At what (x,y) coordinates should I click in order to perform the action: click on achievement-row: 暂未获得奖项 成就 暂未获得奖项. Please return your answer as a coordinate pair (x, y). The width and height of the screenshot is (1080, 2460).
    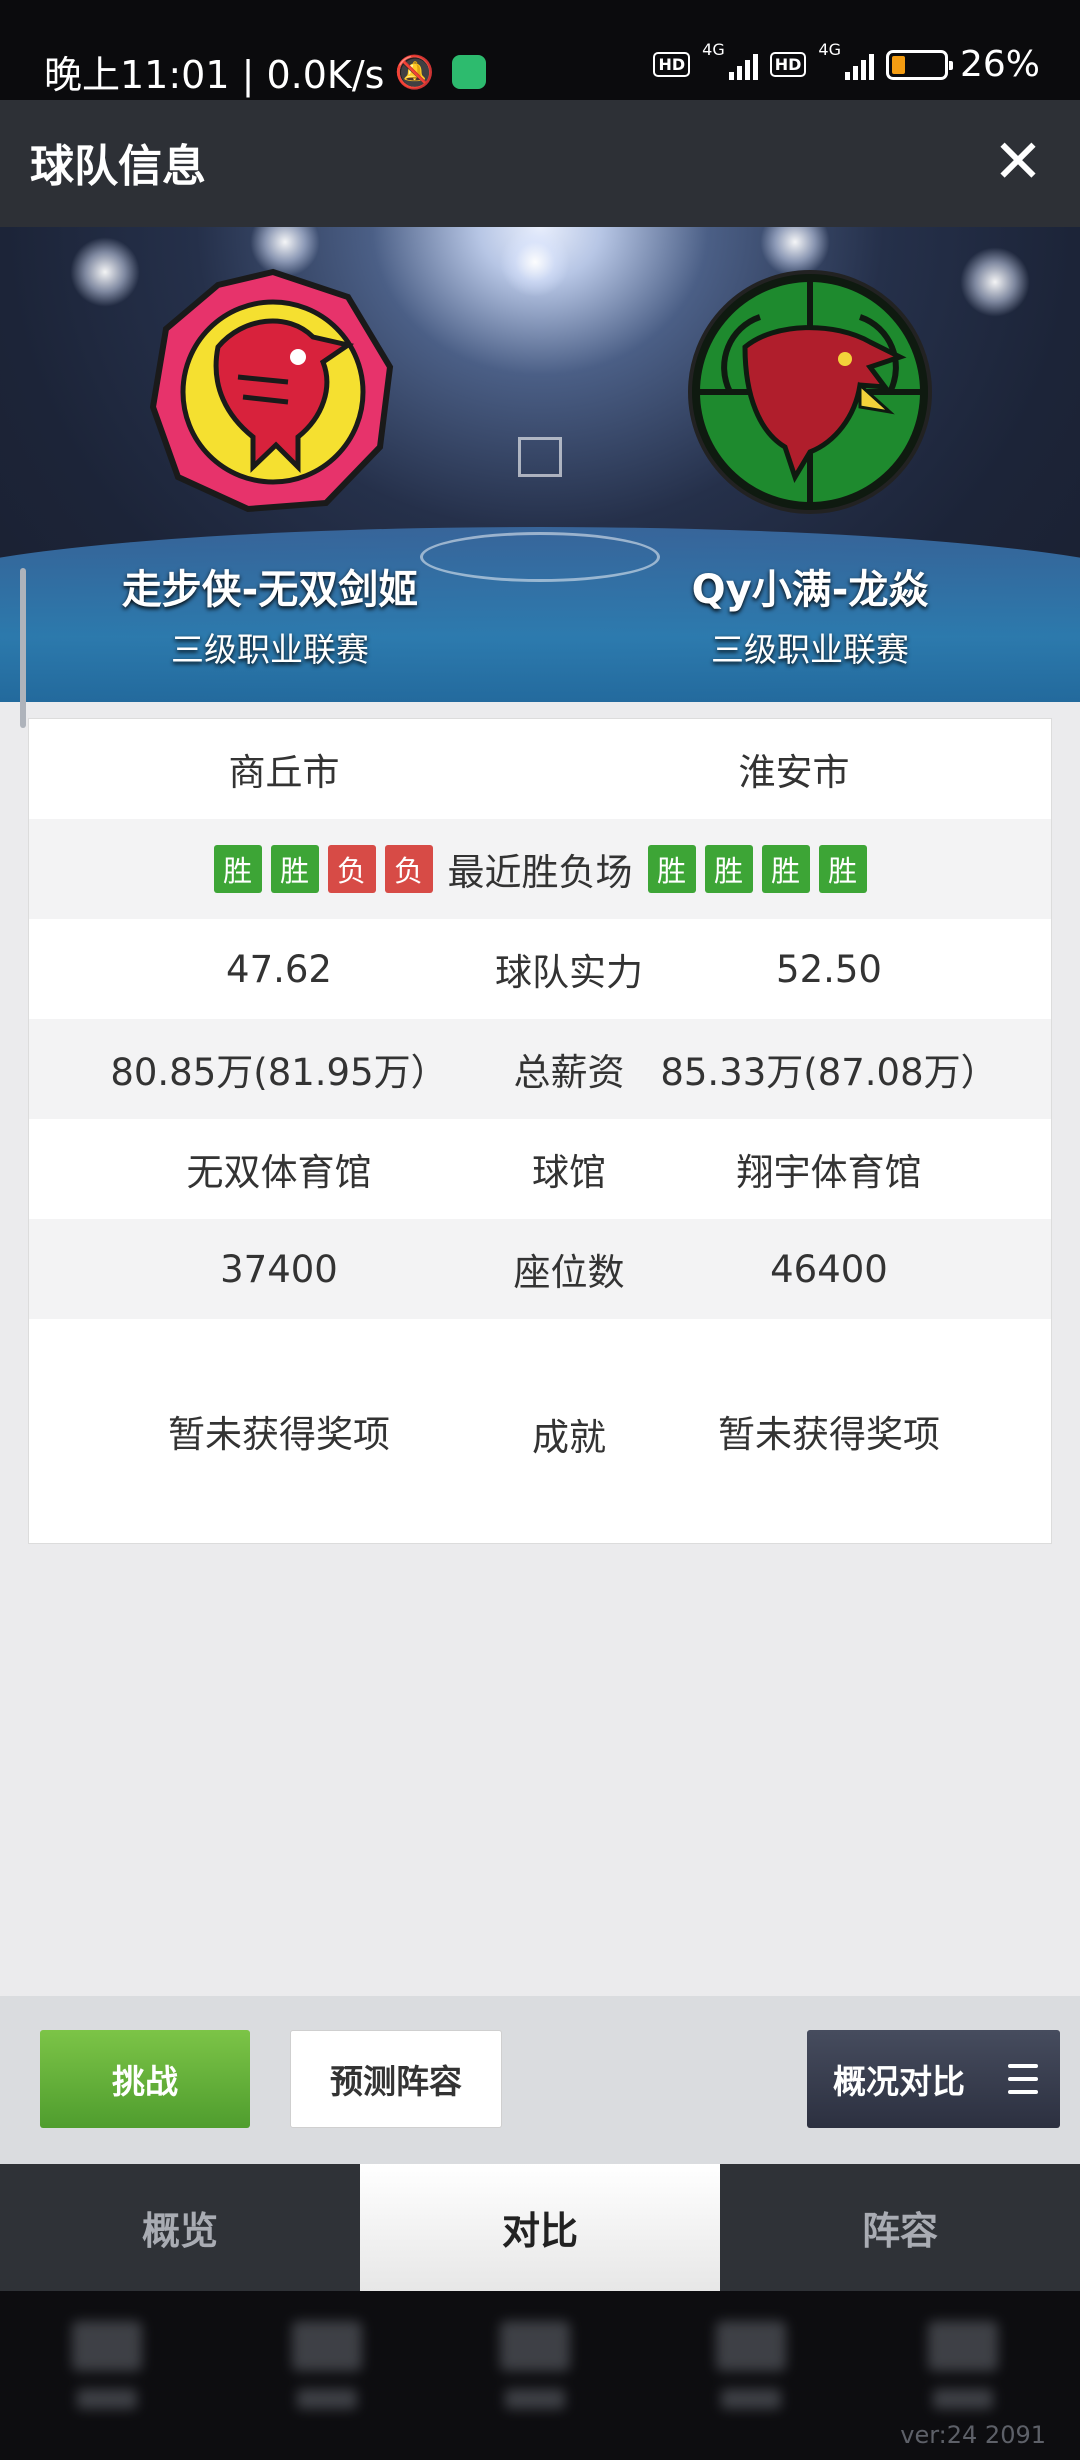
    Looking at the image, I should click on (540, 1431).